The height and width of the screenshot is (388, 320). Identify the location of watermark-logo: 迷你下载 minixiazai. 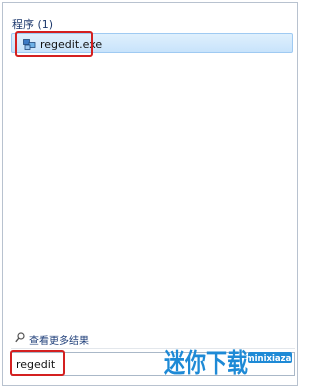
(229, 364).